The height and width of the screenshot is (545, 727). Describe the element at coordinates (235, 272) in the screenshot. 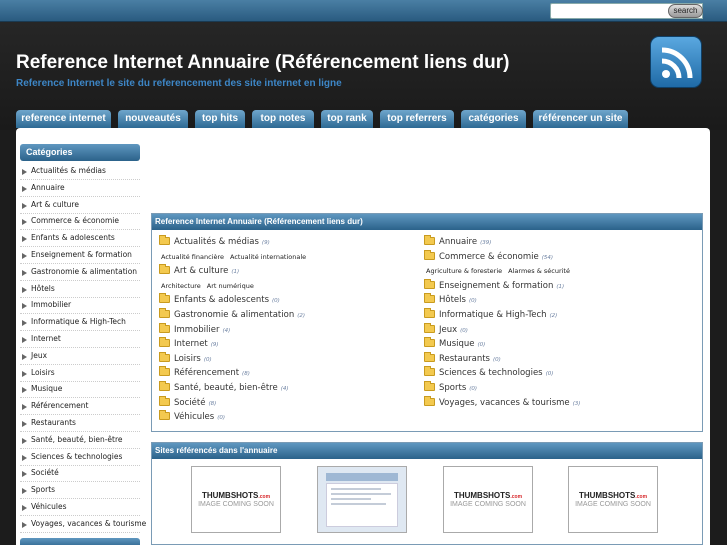

I see `category-count: (1)` at that location.